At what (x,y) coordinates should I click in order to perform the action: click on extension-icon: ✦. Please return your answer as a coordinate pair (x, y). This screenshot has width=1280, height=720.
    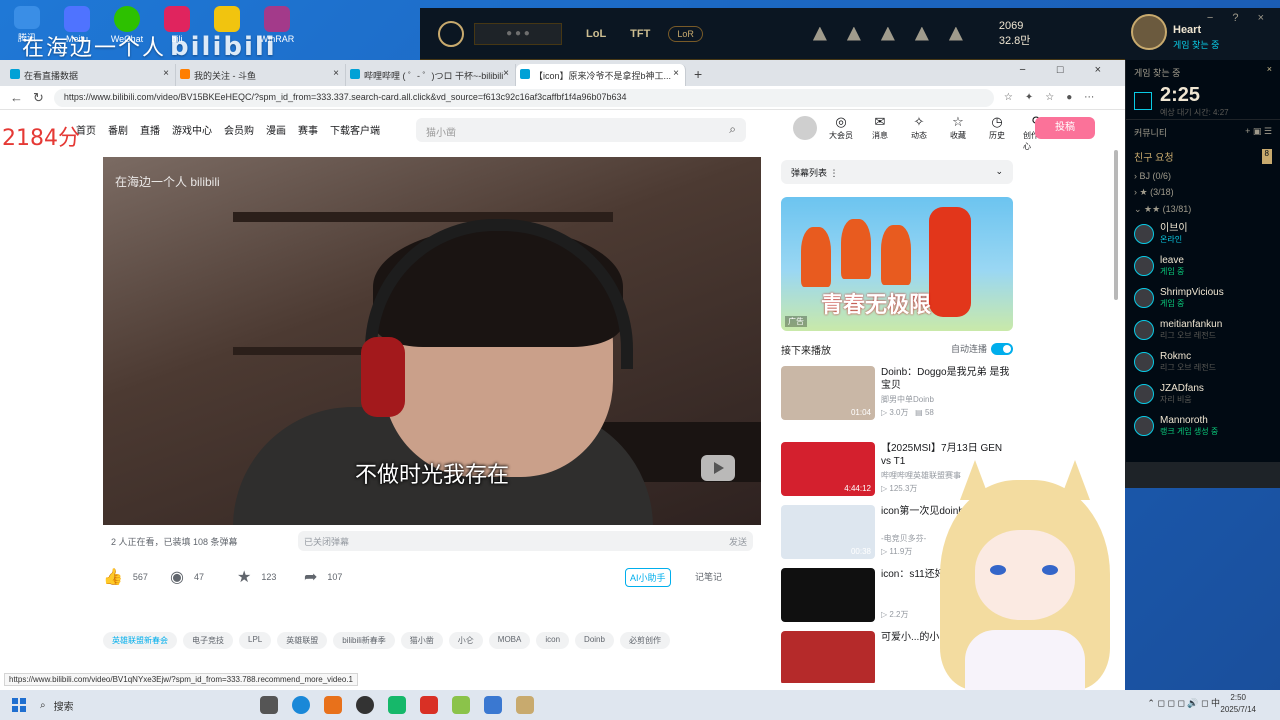
    Looking at the image, I should click on (1029, 97).